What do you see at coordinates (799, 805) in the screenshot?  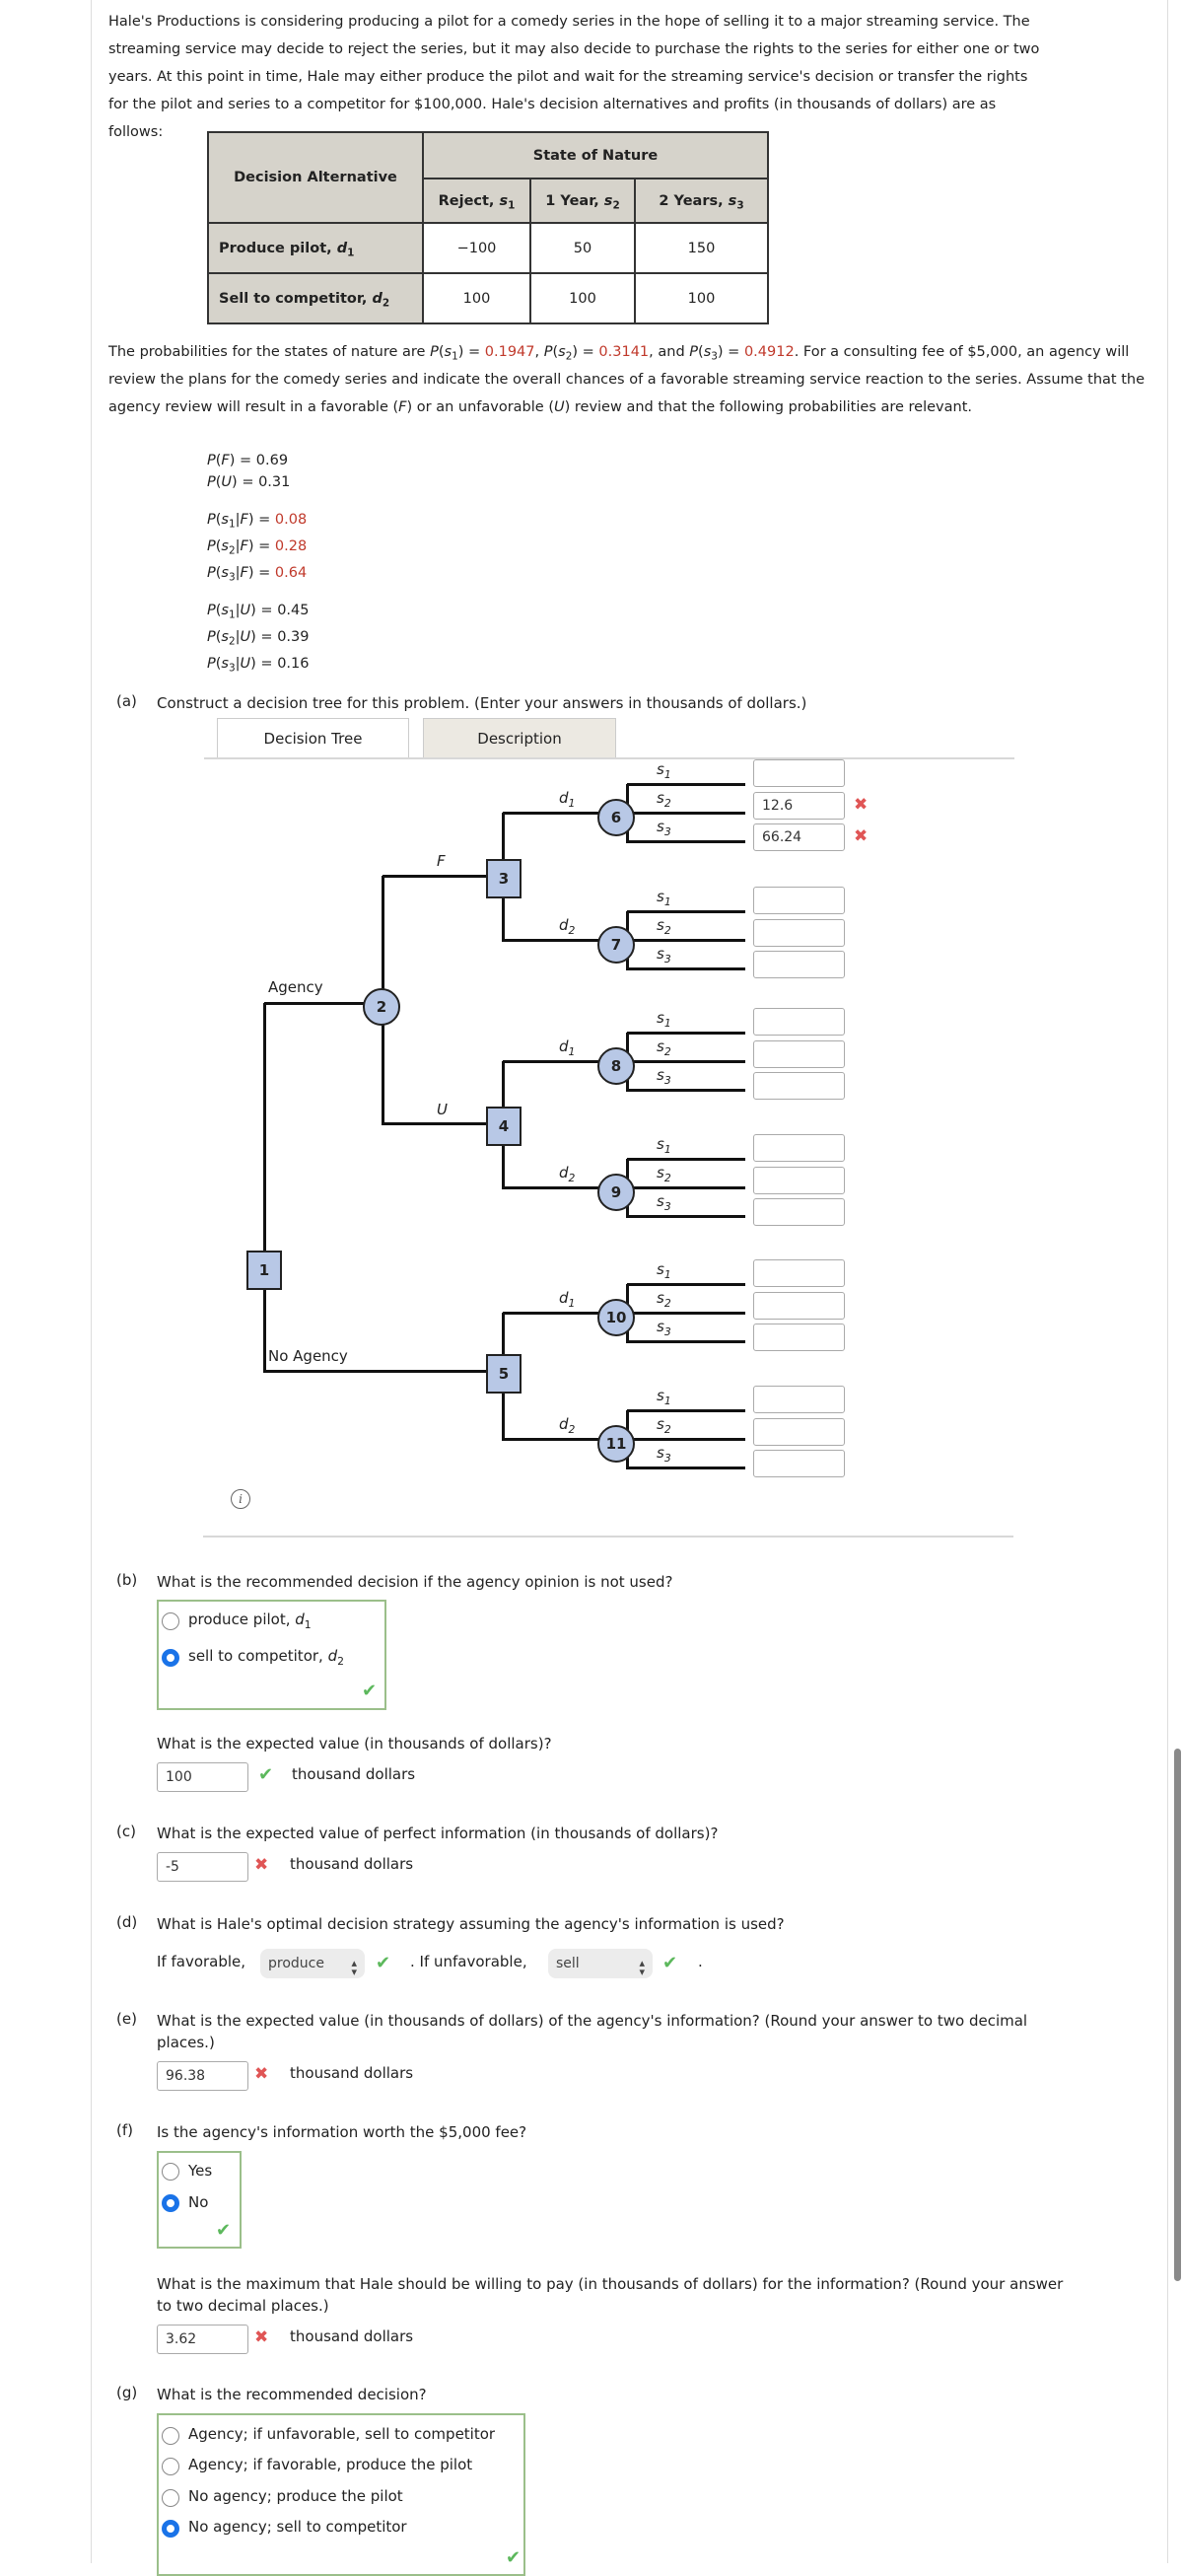 I see `payoff-input: 12.6` at bounding box center [799, 805].